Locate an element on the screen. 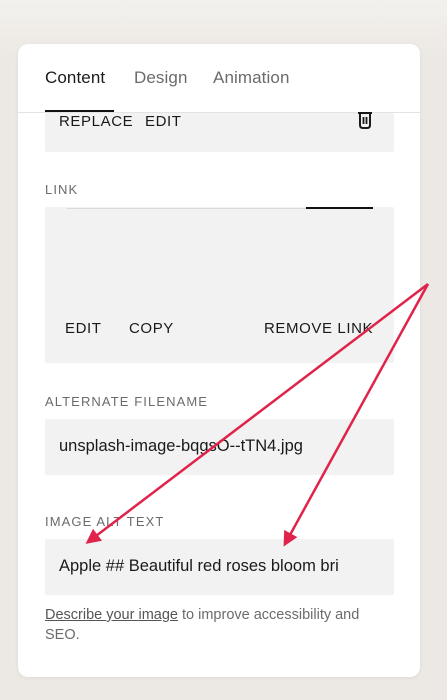 This screenshot has width=447, height=700. replace-button: REPLACE is located at coordinates (96, 121).